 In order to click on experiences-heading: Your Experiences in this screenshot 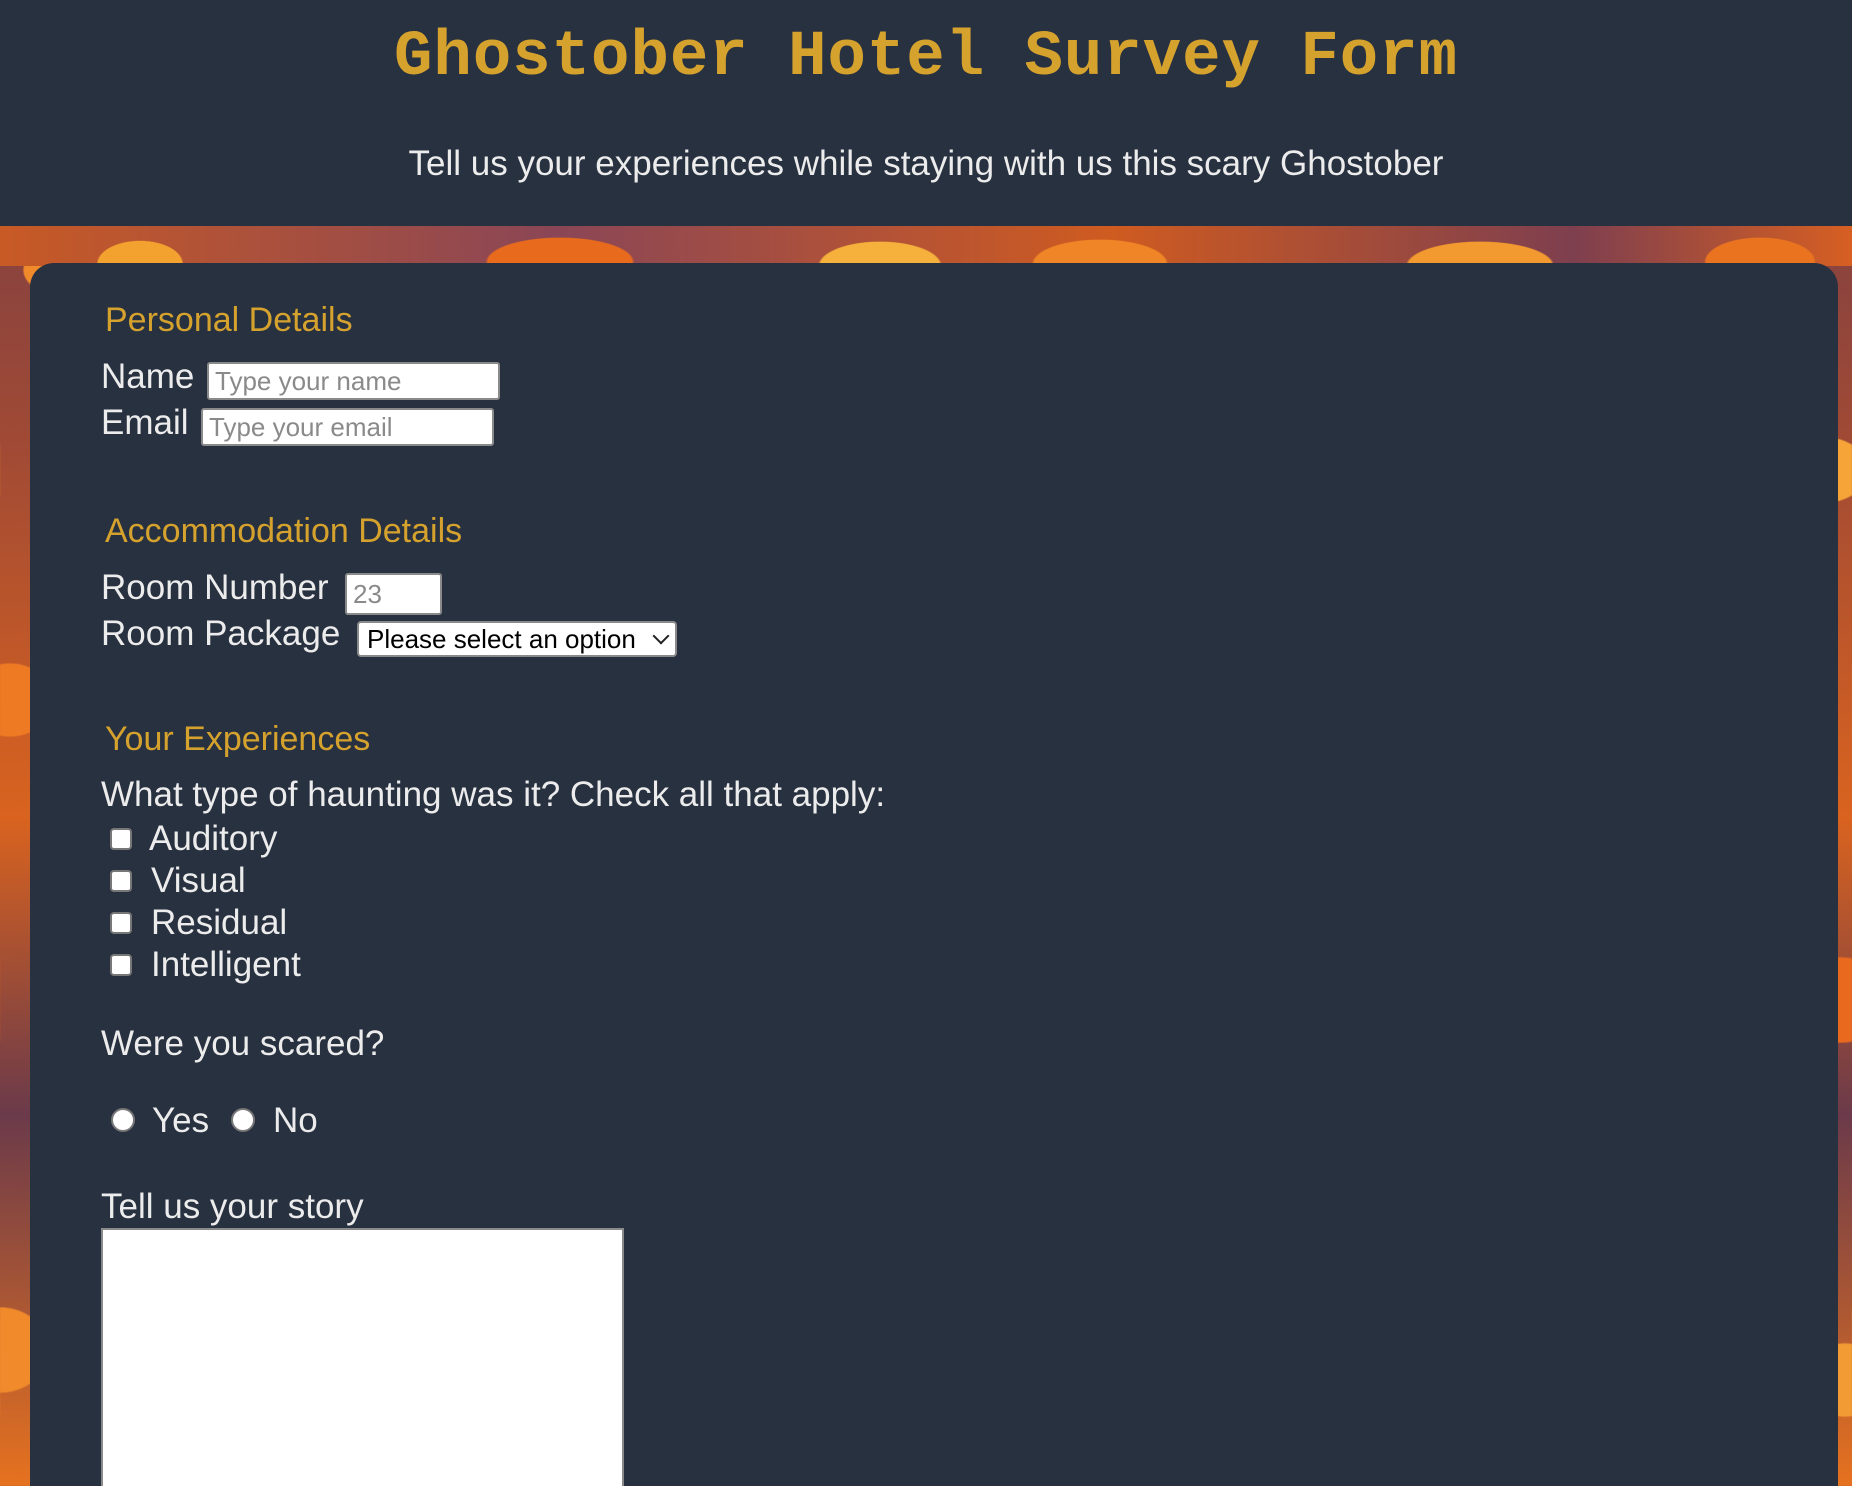, I will do `click(238, 739)`.